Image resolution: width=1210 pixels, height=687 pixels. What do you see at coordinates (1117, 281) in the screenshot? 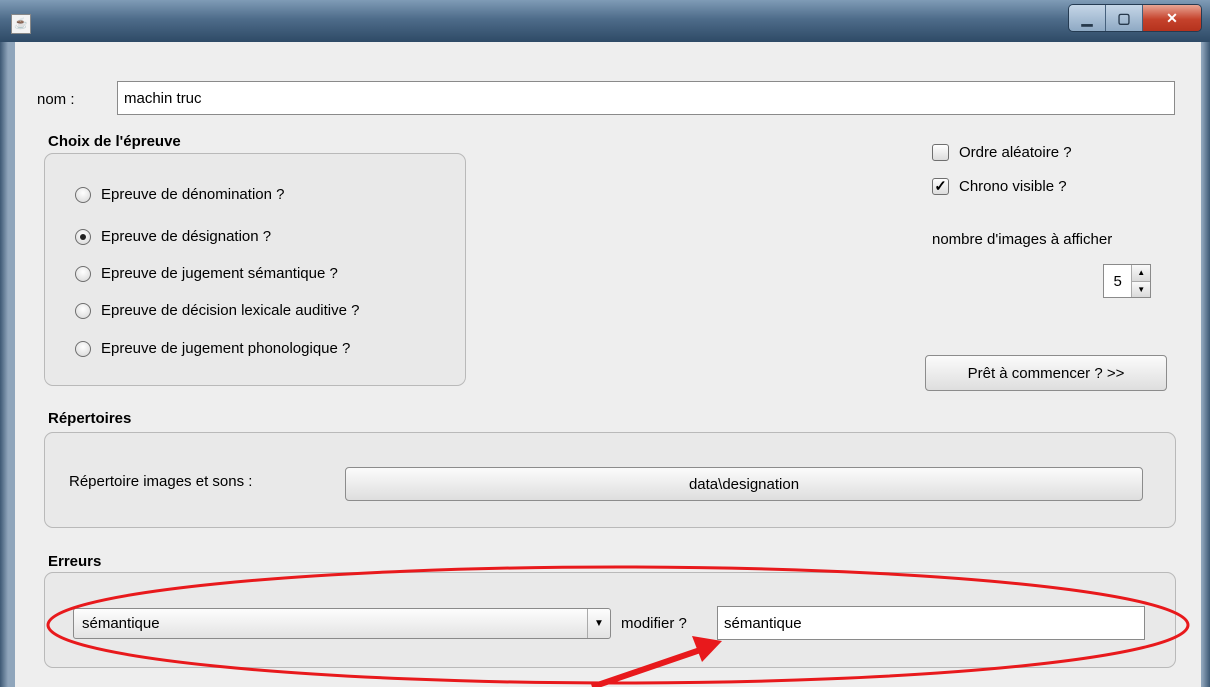
I see `spinner-value: 5` at bounding box center [1117, 281].